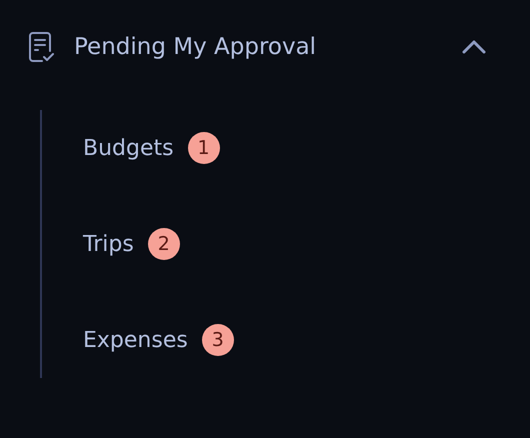  Describe the element at coordinates (135, 340) in the screenshot. I see `menu-item: Expenses` at that location.